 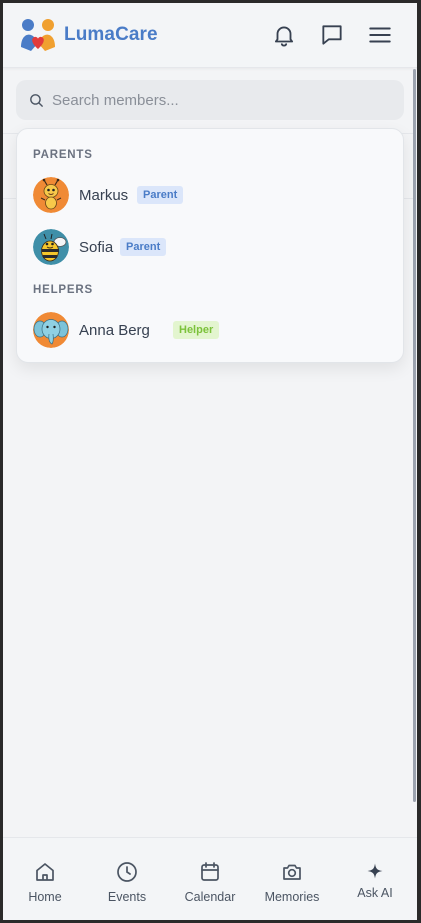 I want to click on member-name: Markus, so click(x=104, y=195).